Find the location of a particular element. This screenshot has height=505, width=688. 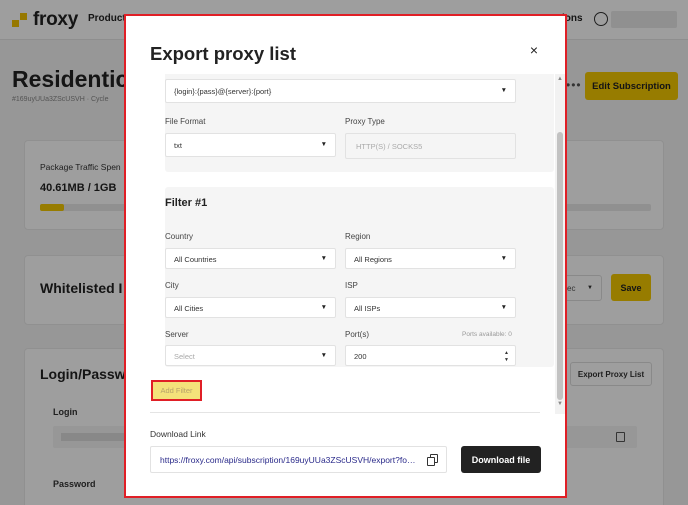

scroll-up-icon: ▲ is located at coordinates (560, 79).